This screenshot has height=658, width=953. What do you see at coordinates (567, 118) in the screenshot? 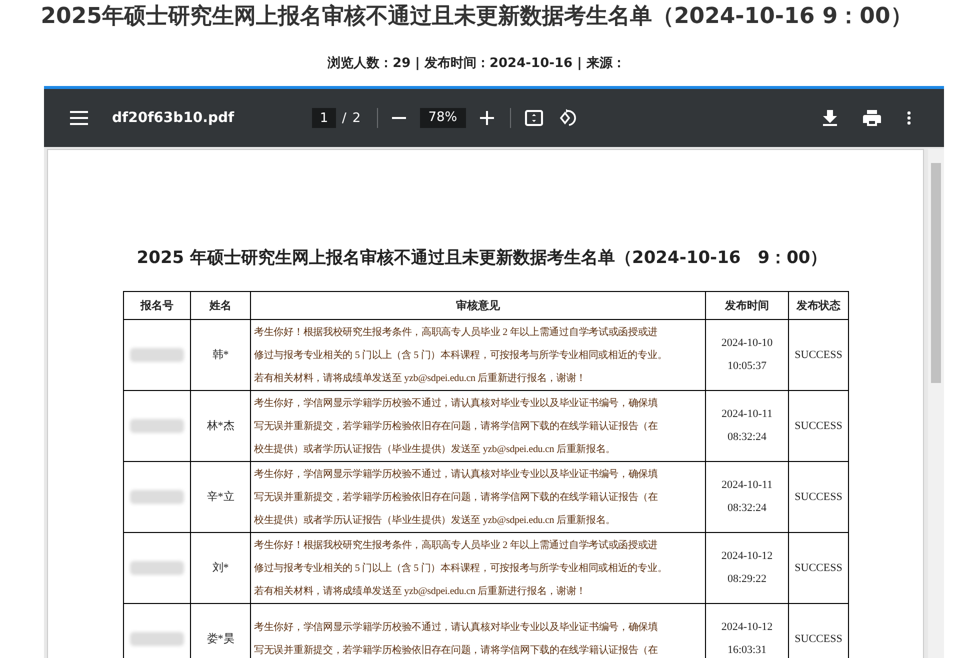
I see `rotate-icon` at bounding box center [567, 118].